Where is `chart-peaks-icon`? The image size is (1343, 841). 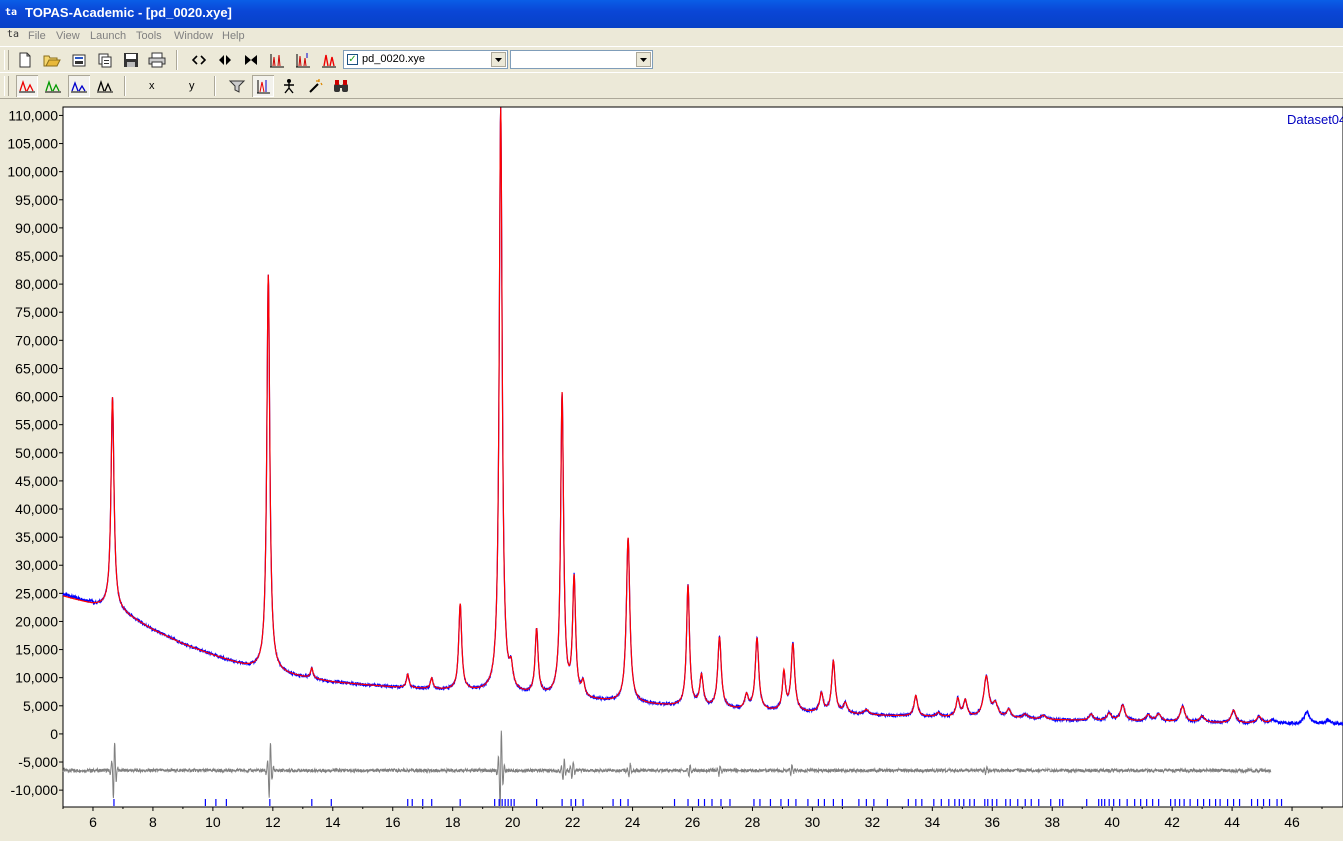 chart-peaks-icon is located at coordinates (277, 60).